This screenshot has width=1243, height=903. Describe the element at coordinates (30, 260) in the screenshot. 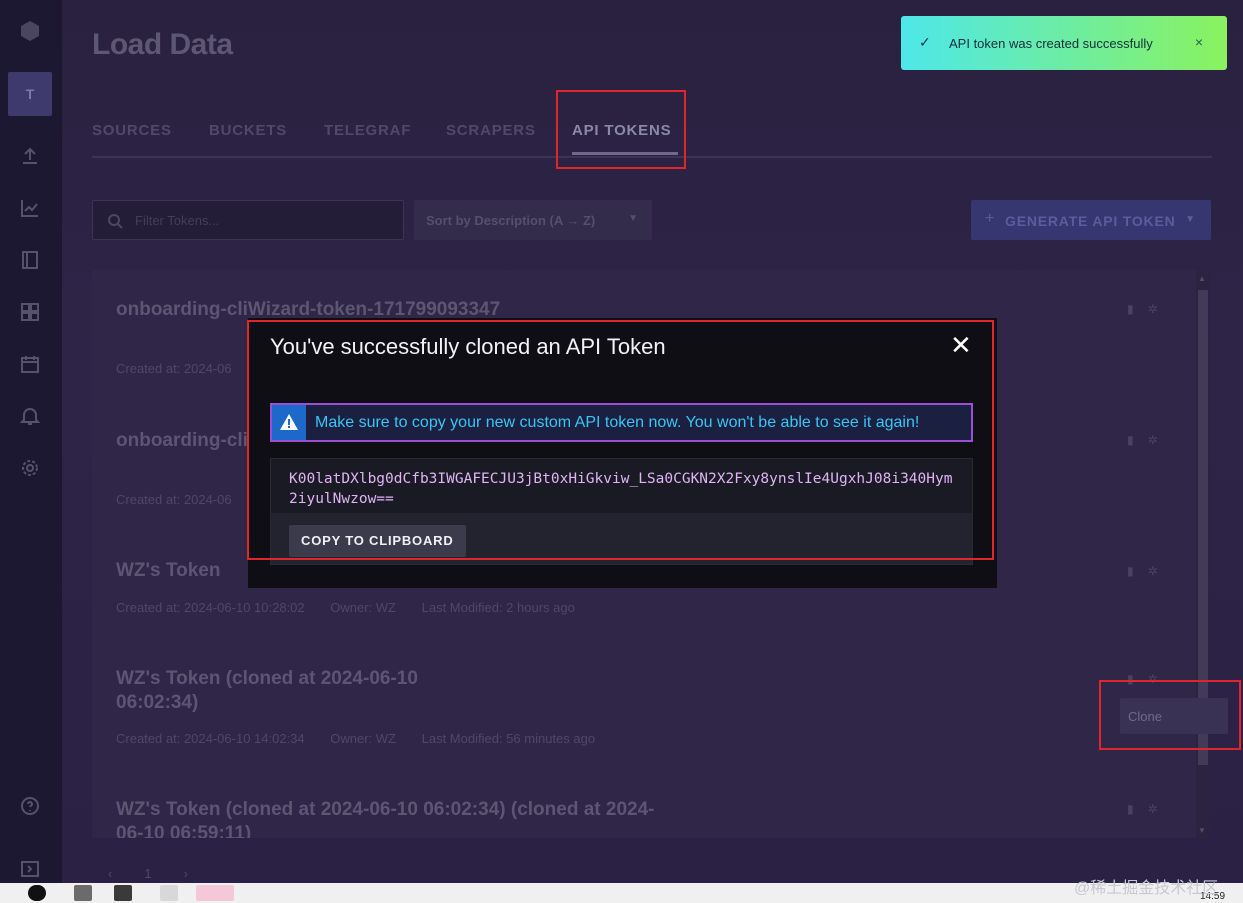

I see `book-icon` at that location.